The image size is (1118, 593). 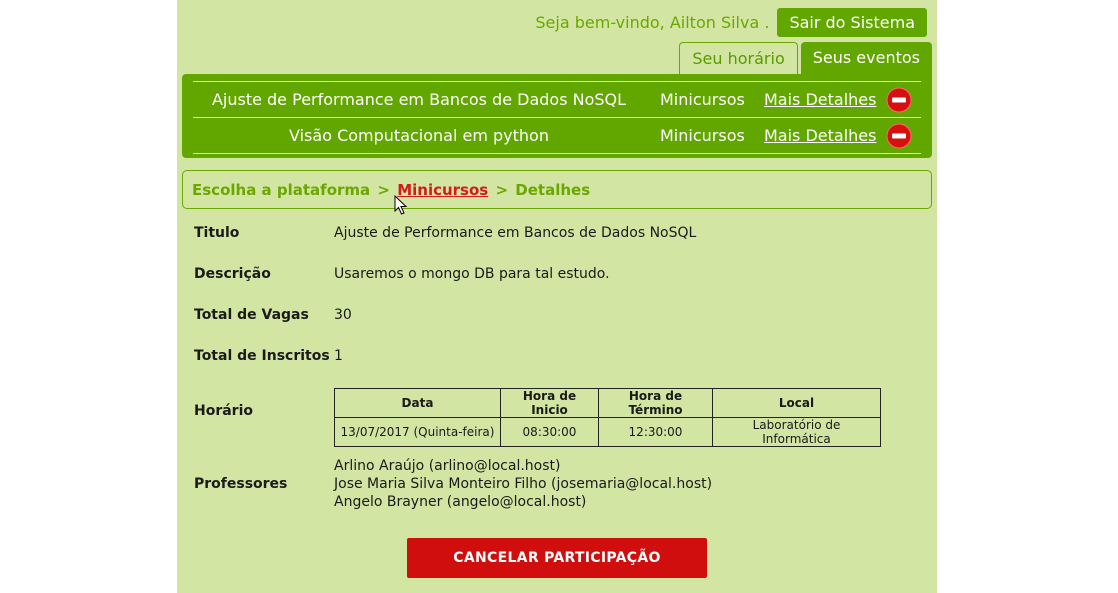 I want to click on vagas-label: Total de Vagas, so click(x=251, y=315).